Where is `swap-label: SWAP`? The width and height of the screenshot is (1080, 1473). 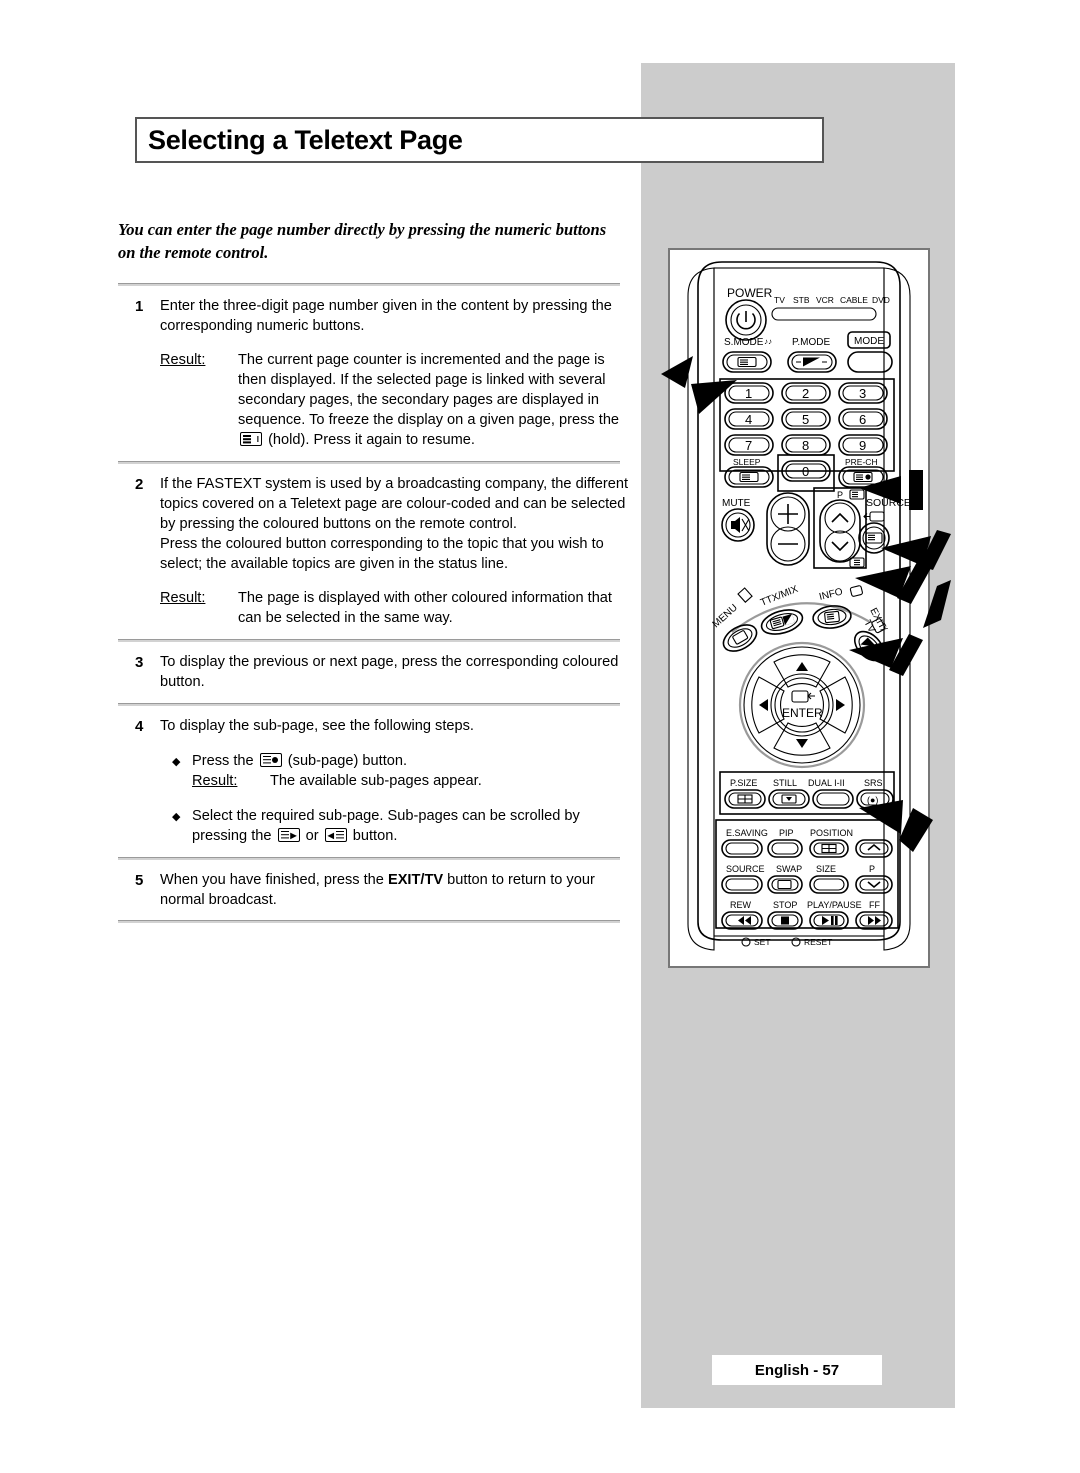 swap-label: SWAP is located at coordinates (789, 869).